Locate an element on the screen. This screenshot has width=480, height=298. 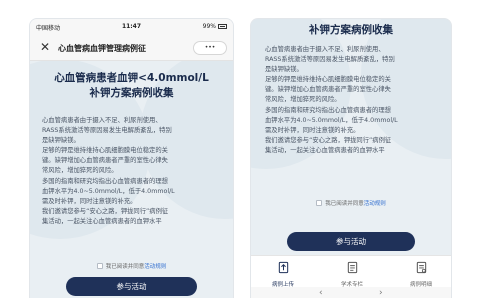
academic-doc-icon is located at coordinates (352, 267).